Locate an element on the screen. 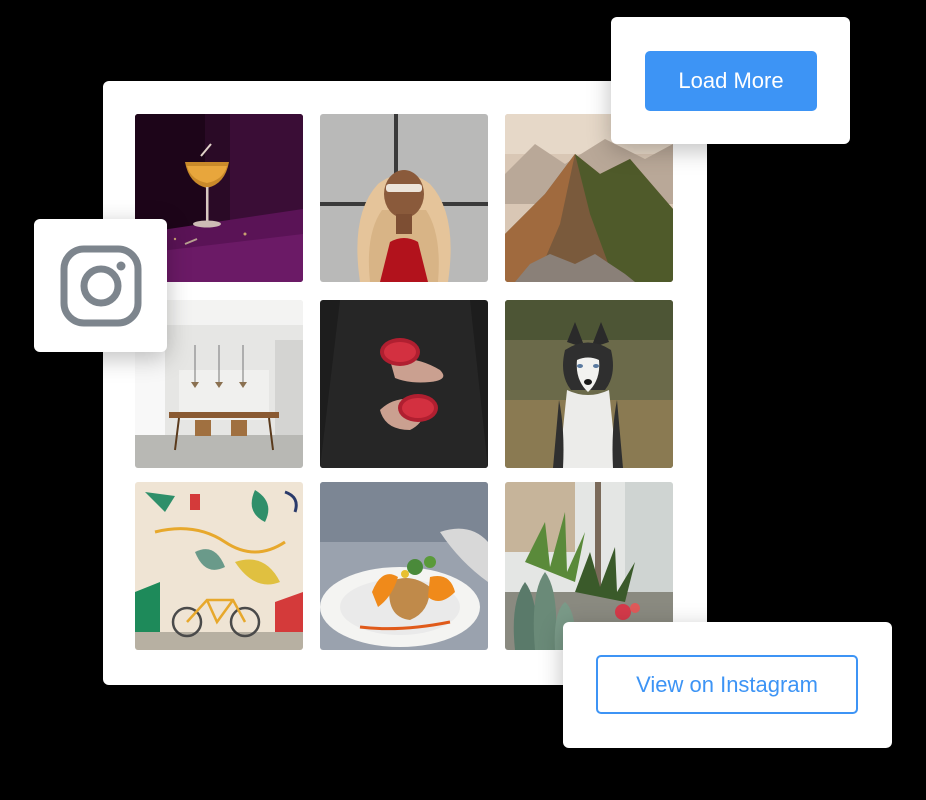  mural-bicycle-photo is located at coordinates (219, 566).